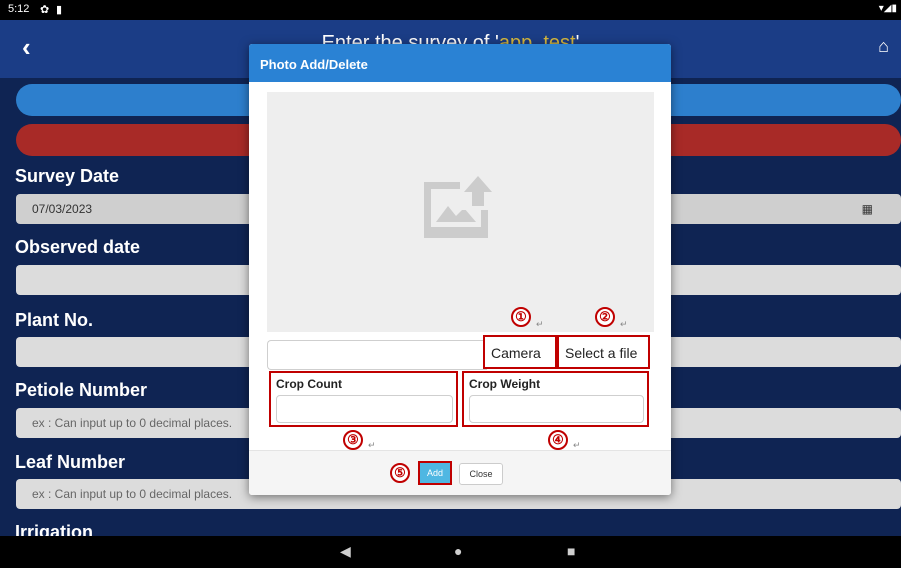 The image size is (901, 568). I want to click on add-button: Add, so click(435, 473).